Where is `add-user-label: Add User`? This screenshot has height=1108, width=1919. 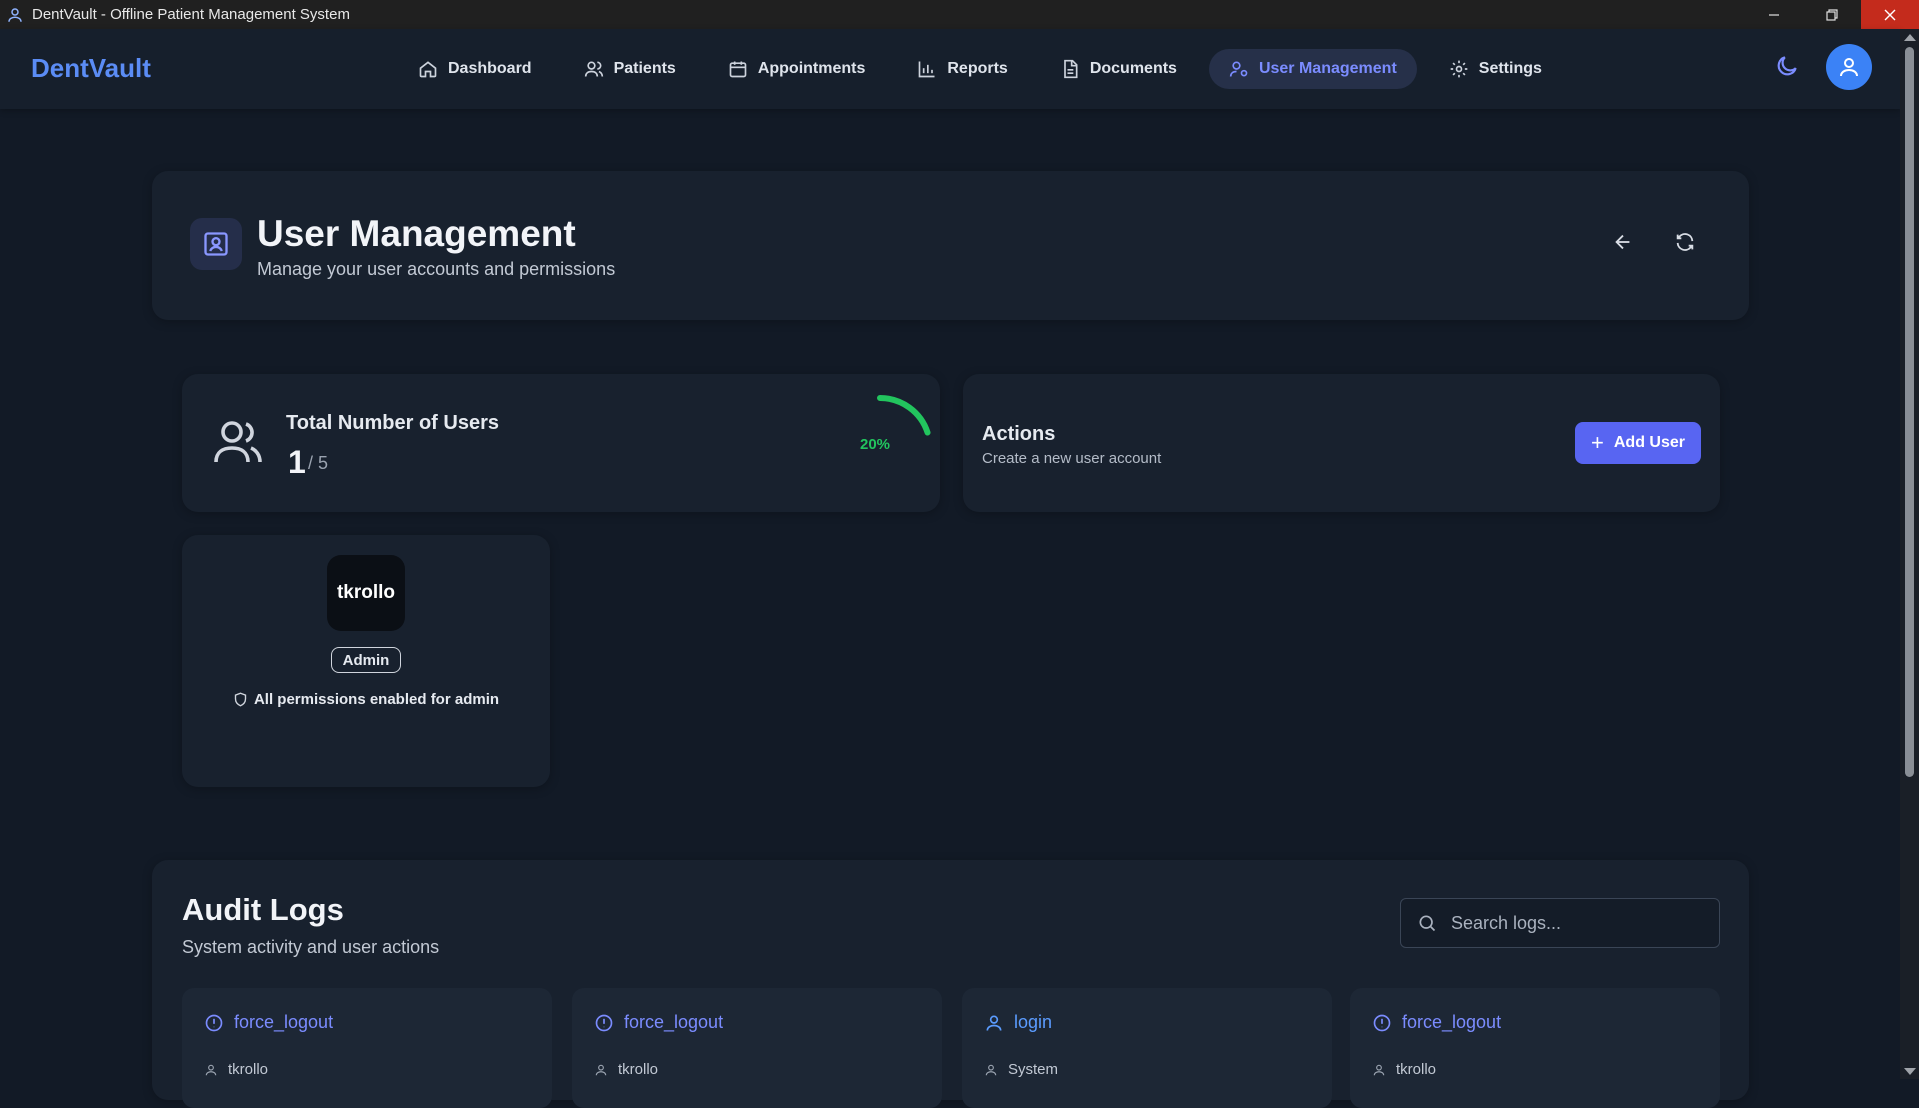
add-user-label: Add User is located at coordinates (1649, 442).